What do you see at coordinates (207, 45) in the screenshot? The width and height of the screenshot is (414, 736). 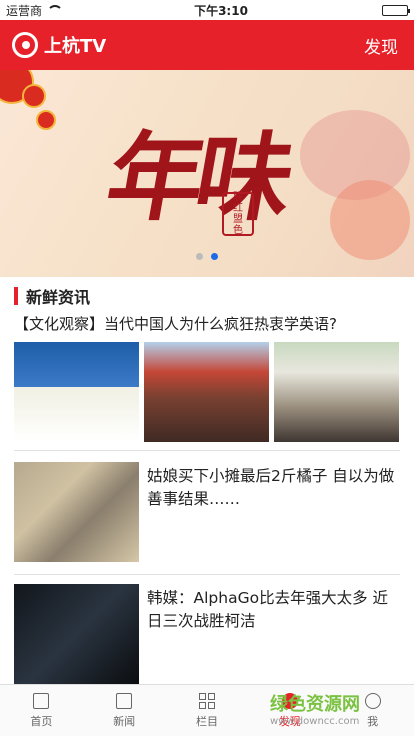 I see `app-header: 上杭TV 发现` at bounding box center [207, 45].